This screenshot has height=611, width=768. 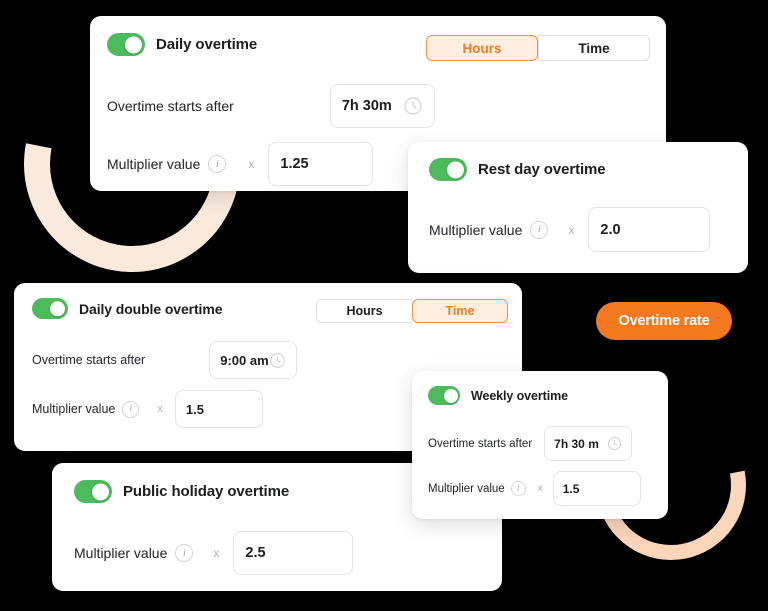 What do you see at coordinates (321, 164) in the screenshot?
I see `input-multiplier-value: 1.25` at bounding box center [321, 164].